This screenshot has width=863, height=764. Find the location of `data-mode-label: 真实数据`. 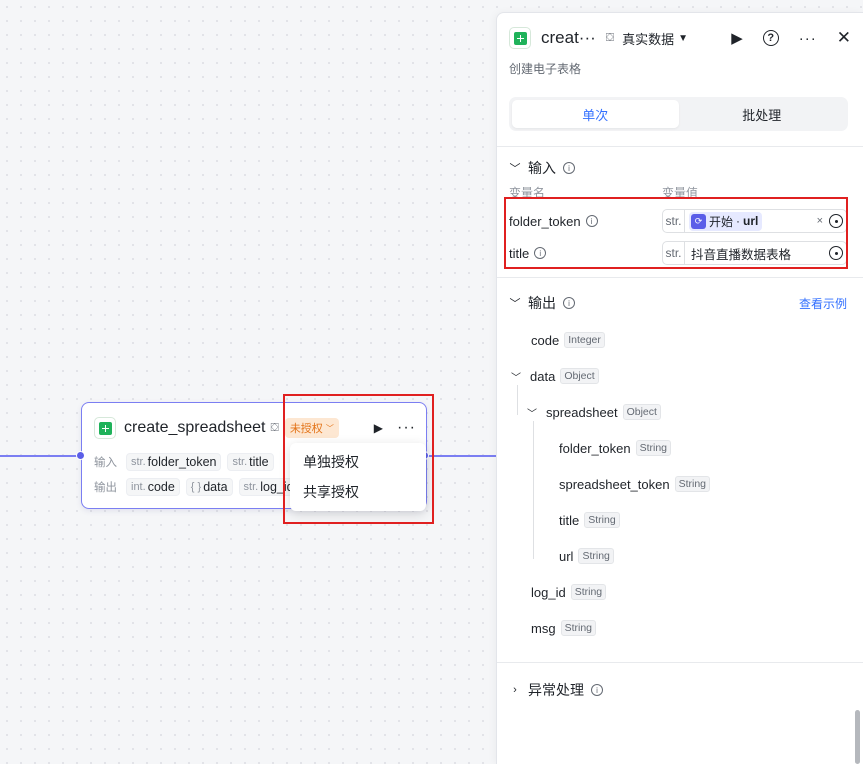

data-mode-label: 真实数据 is located at coordinates (648, 39).